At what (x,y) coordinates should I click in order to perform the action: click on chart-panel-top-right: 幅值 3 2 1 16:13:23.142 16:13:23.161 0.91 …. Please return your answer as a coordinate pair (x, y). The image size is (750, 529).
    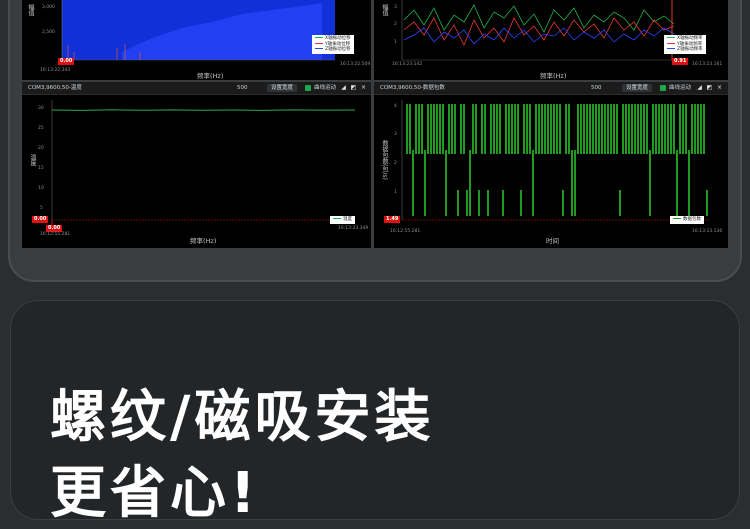
    Looking at the image, I should click on (551, 40).